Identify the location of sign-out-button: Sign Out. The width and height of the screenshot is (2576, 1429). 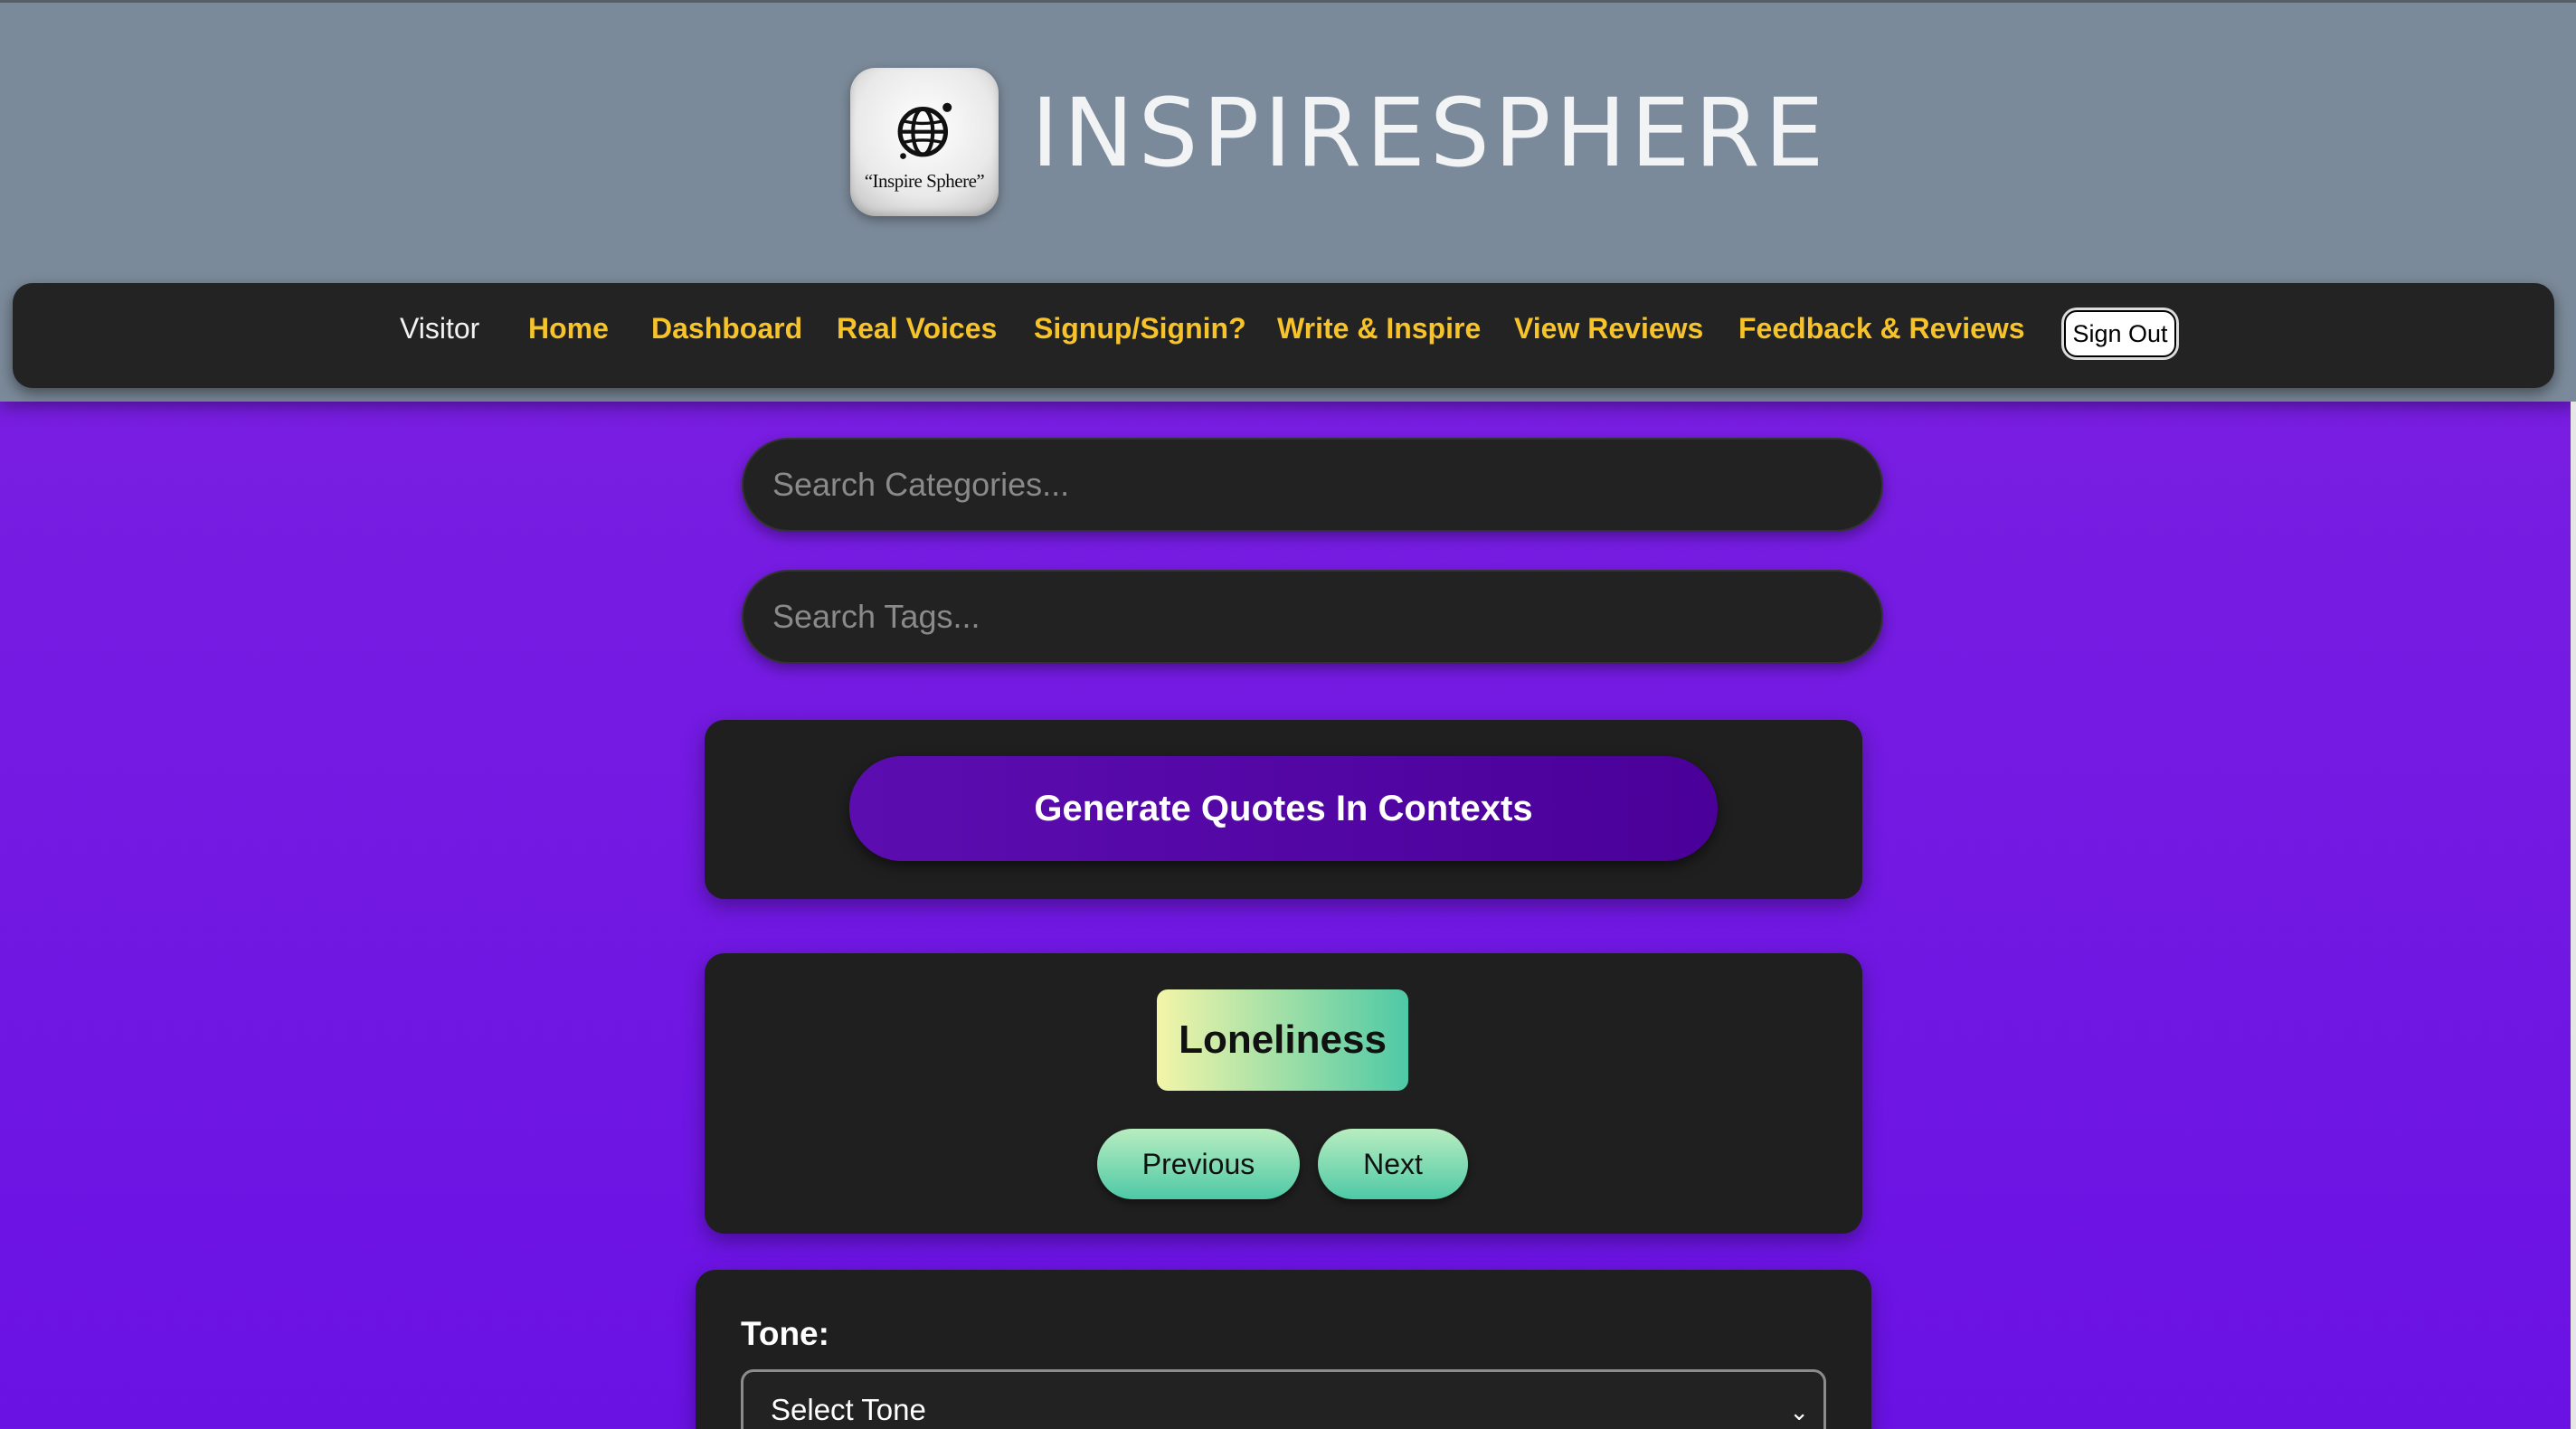
(2120, 333).